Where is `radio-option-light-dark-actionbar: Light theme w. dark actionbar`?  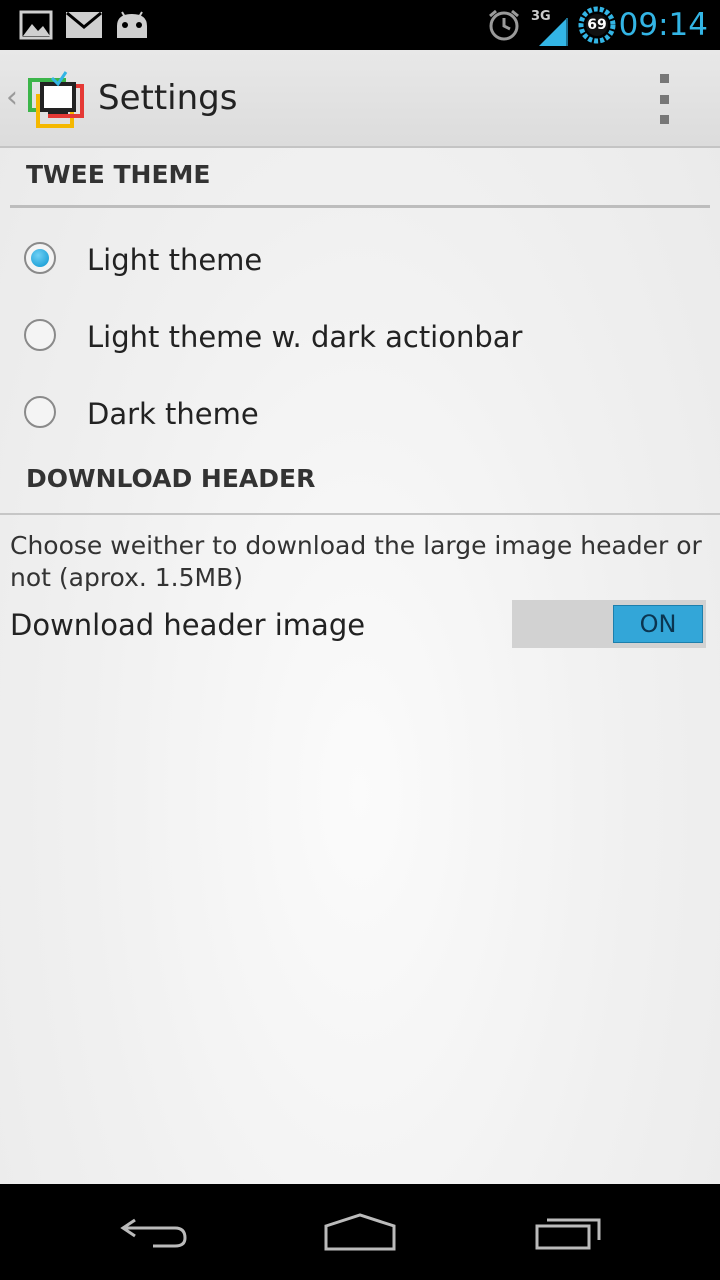 radio-option-light-dark-actionbar: Light theme w. dark actionbar is located at coordinates (360, 337).